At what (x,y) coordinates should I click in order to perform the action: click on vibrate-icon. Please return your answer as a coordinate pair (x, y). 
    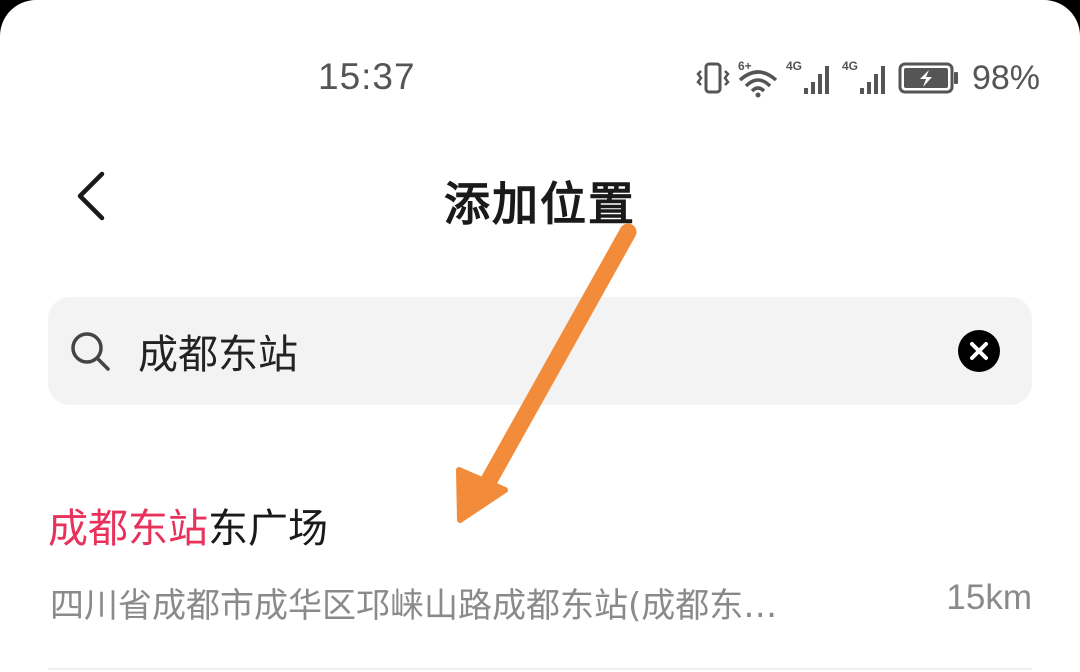
    Looking at the image, I should click on (713, 78).